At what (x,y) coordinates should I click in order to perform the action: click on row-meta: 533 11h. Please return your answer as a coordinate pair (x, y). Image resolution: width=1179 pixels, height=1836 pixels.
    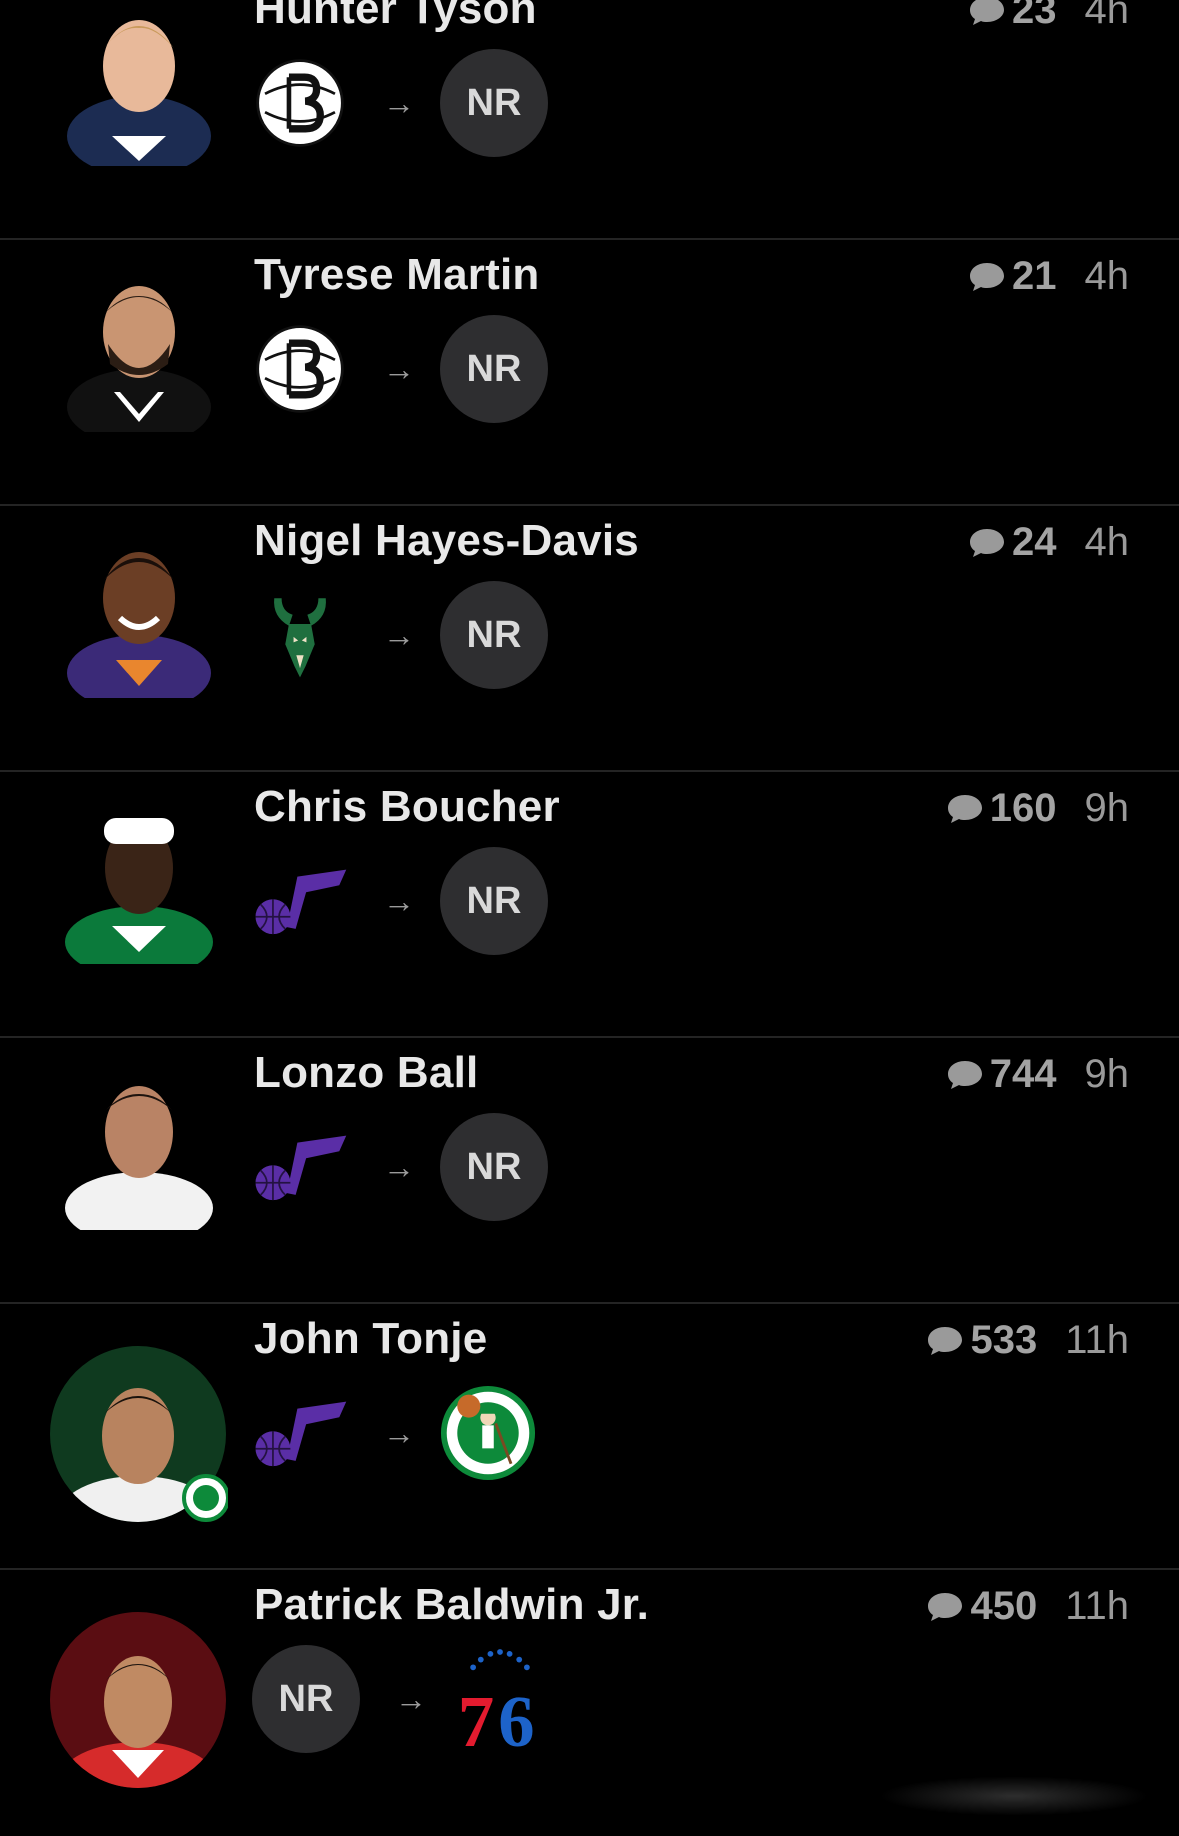
    Looking at the image, I should click on (1027, 1340).